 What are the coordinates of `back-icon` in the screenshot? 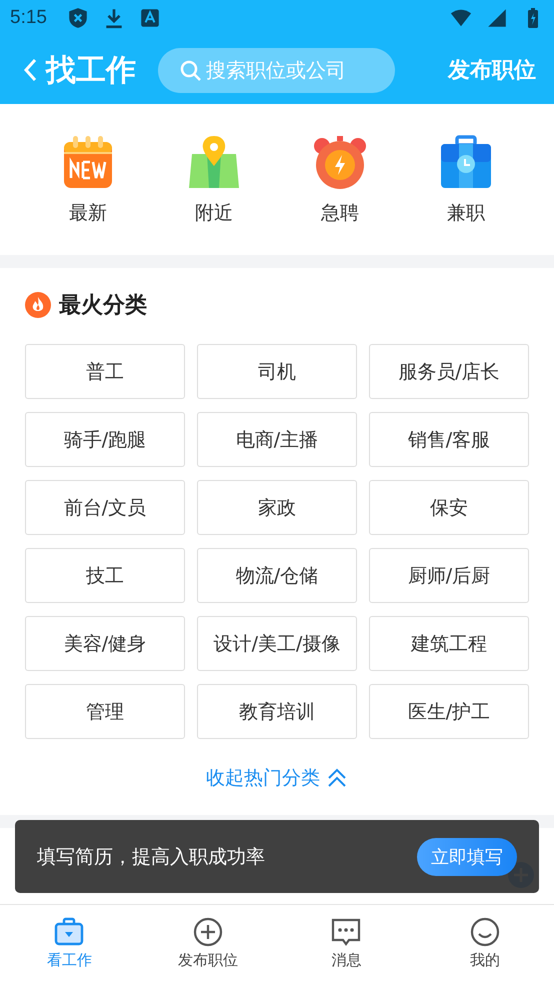 It's located at (30, 70).